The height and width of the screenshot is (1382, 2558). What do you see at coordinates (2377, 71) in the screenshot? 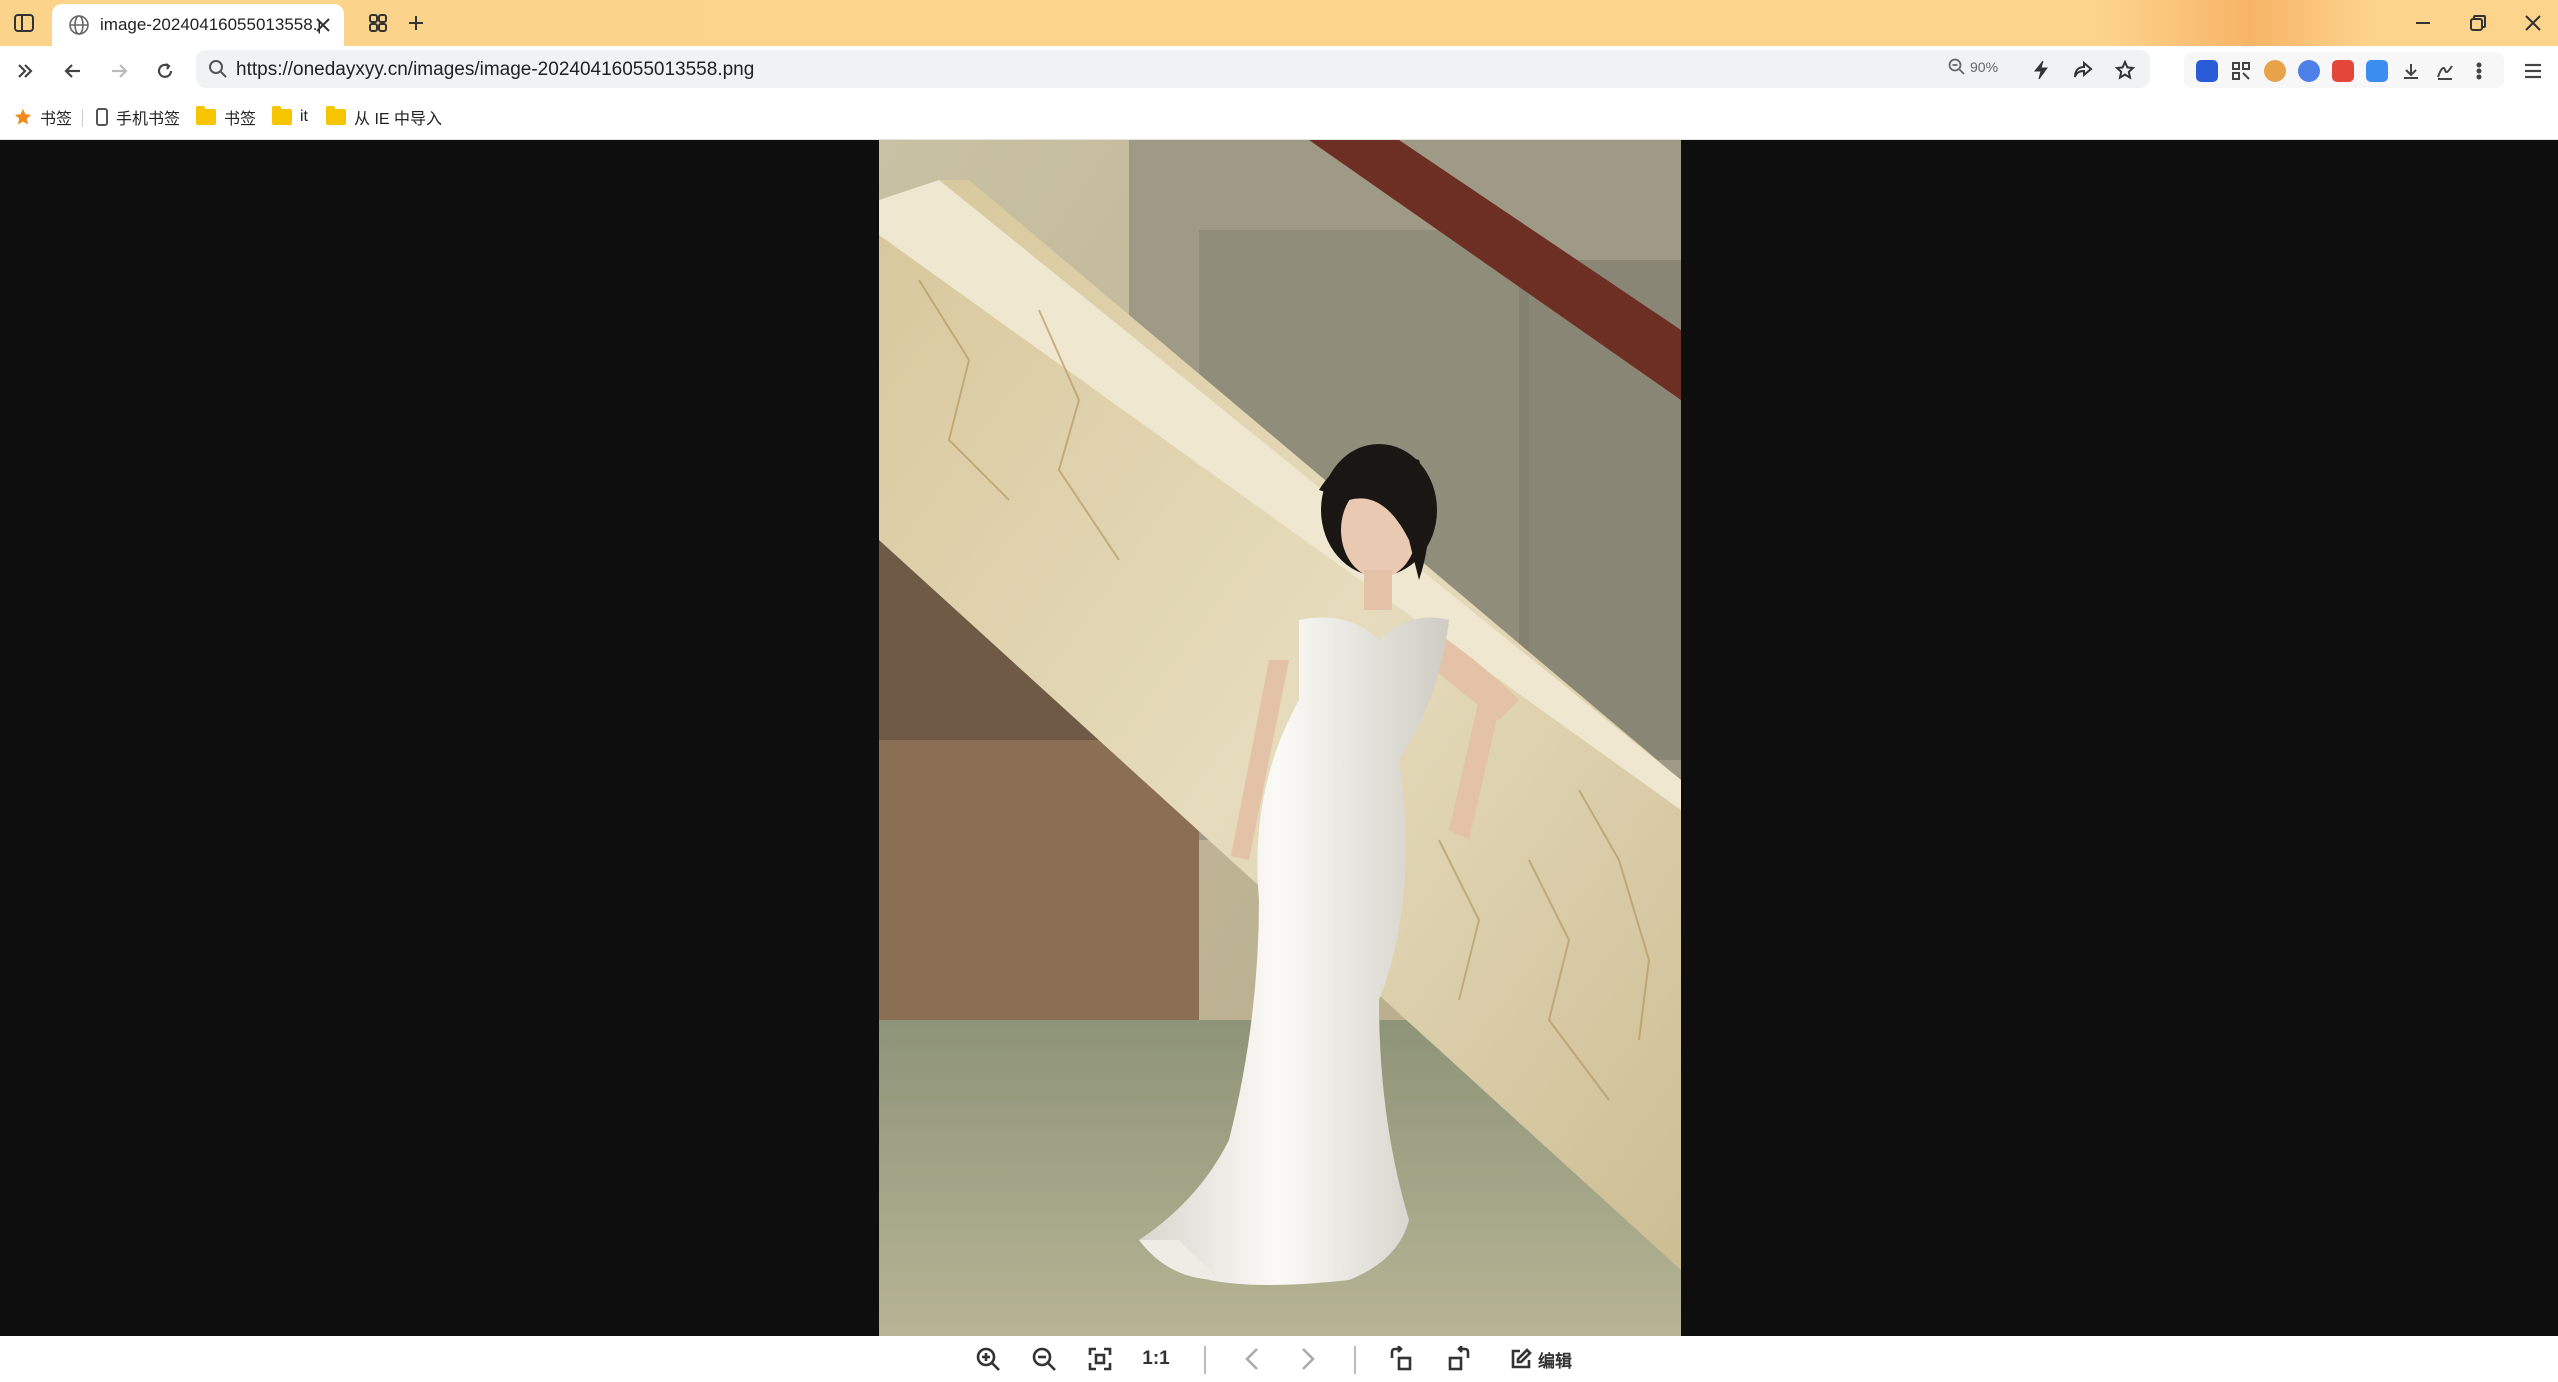
I see `screenshot-extension-icon` at bounding box center [2377, 71].